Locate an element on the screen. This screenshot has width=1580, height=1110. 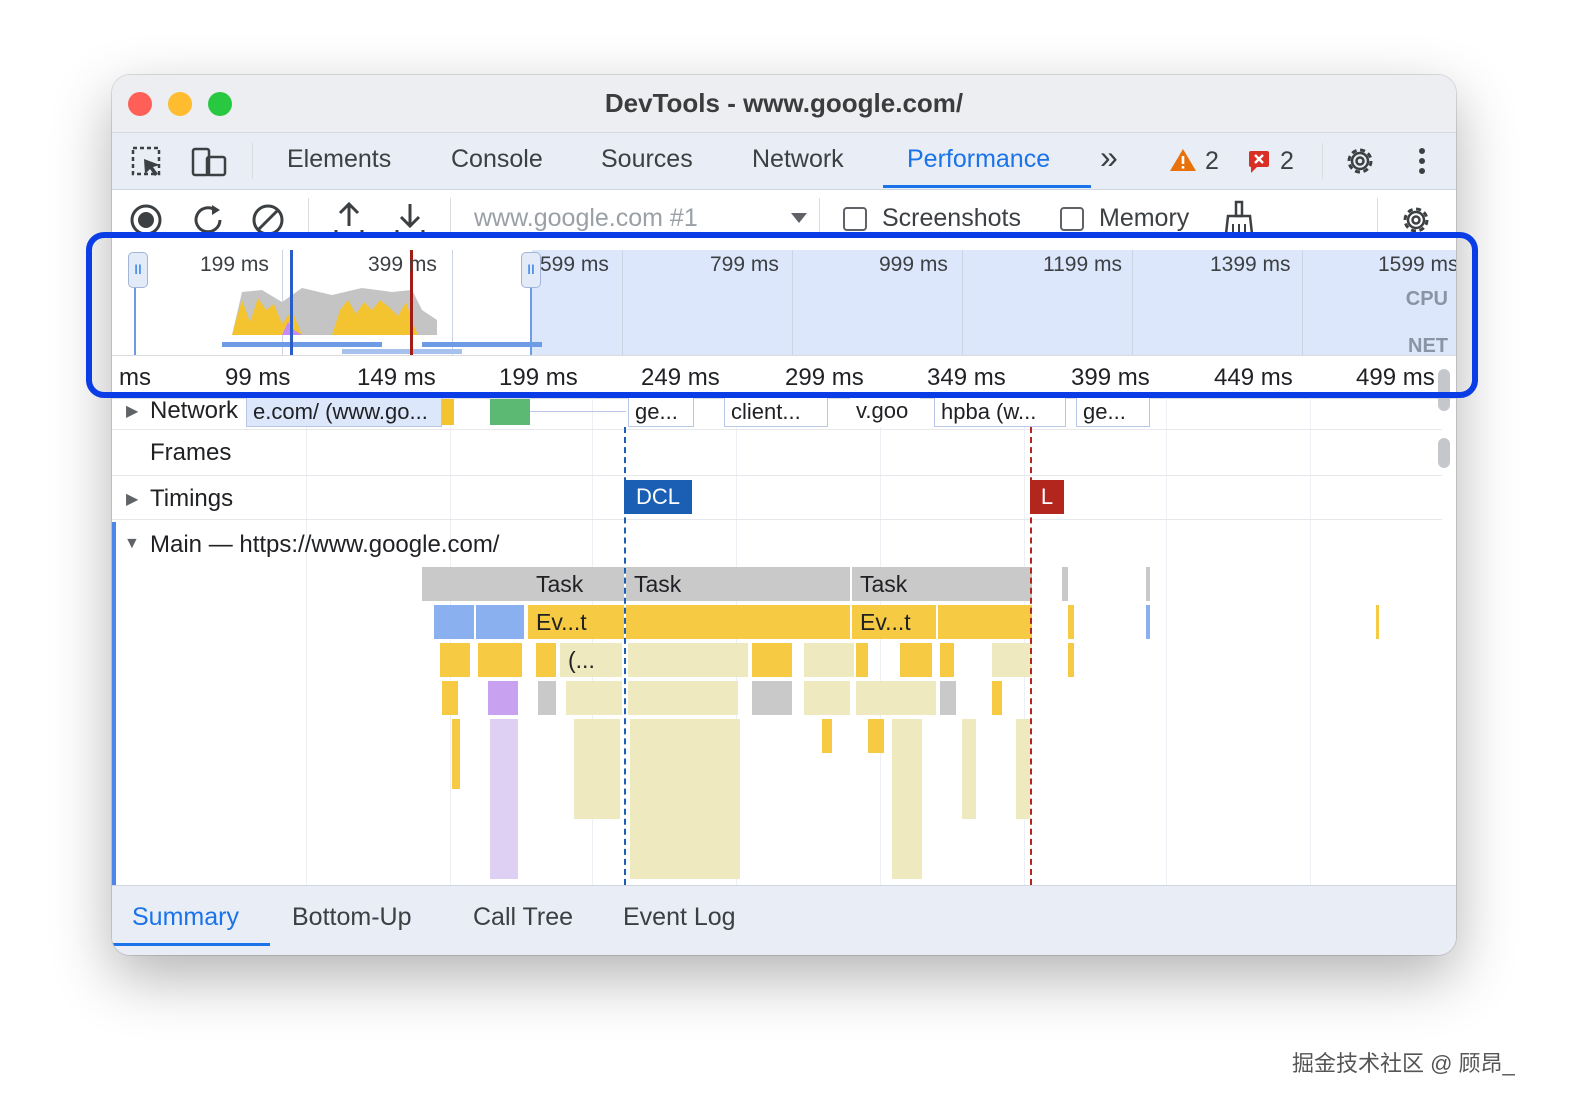
collapse-arrow-icon: ▼ is located at coordinates (132, 544).